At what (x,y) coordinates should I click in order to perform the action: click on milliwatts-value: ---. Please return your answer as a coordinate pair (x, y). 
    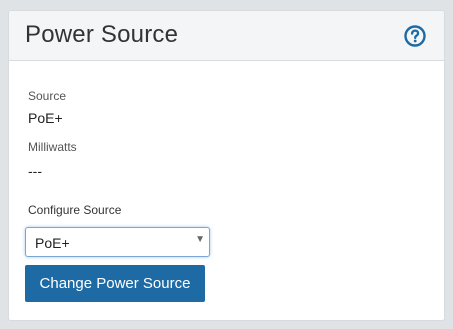
    Looking at the image, I should click on (35, 171).